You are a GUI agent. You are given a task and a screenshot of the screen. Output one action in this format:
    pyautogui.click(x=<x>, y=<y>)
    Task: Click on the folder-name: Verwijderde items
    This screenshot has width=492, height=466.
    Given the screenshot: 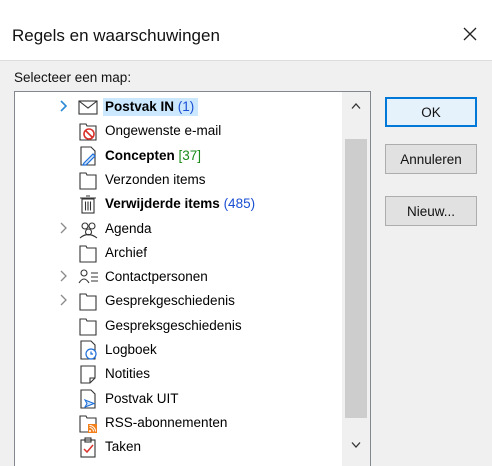 What is the action you would take?
    pyautogui.click(x=162, y=204)
    